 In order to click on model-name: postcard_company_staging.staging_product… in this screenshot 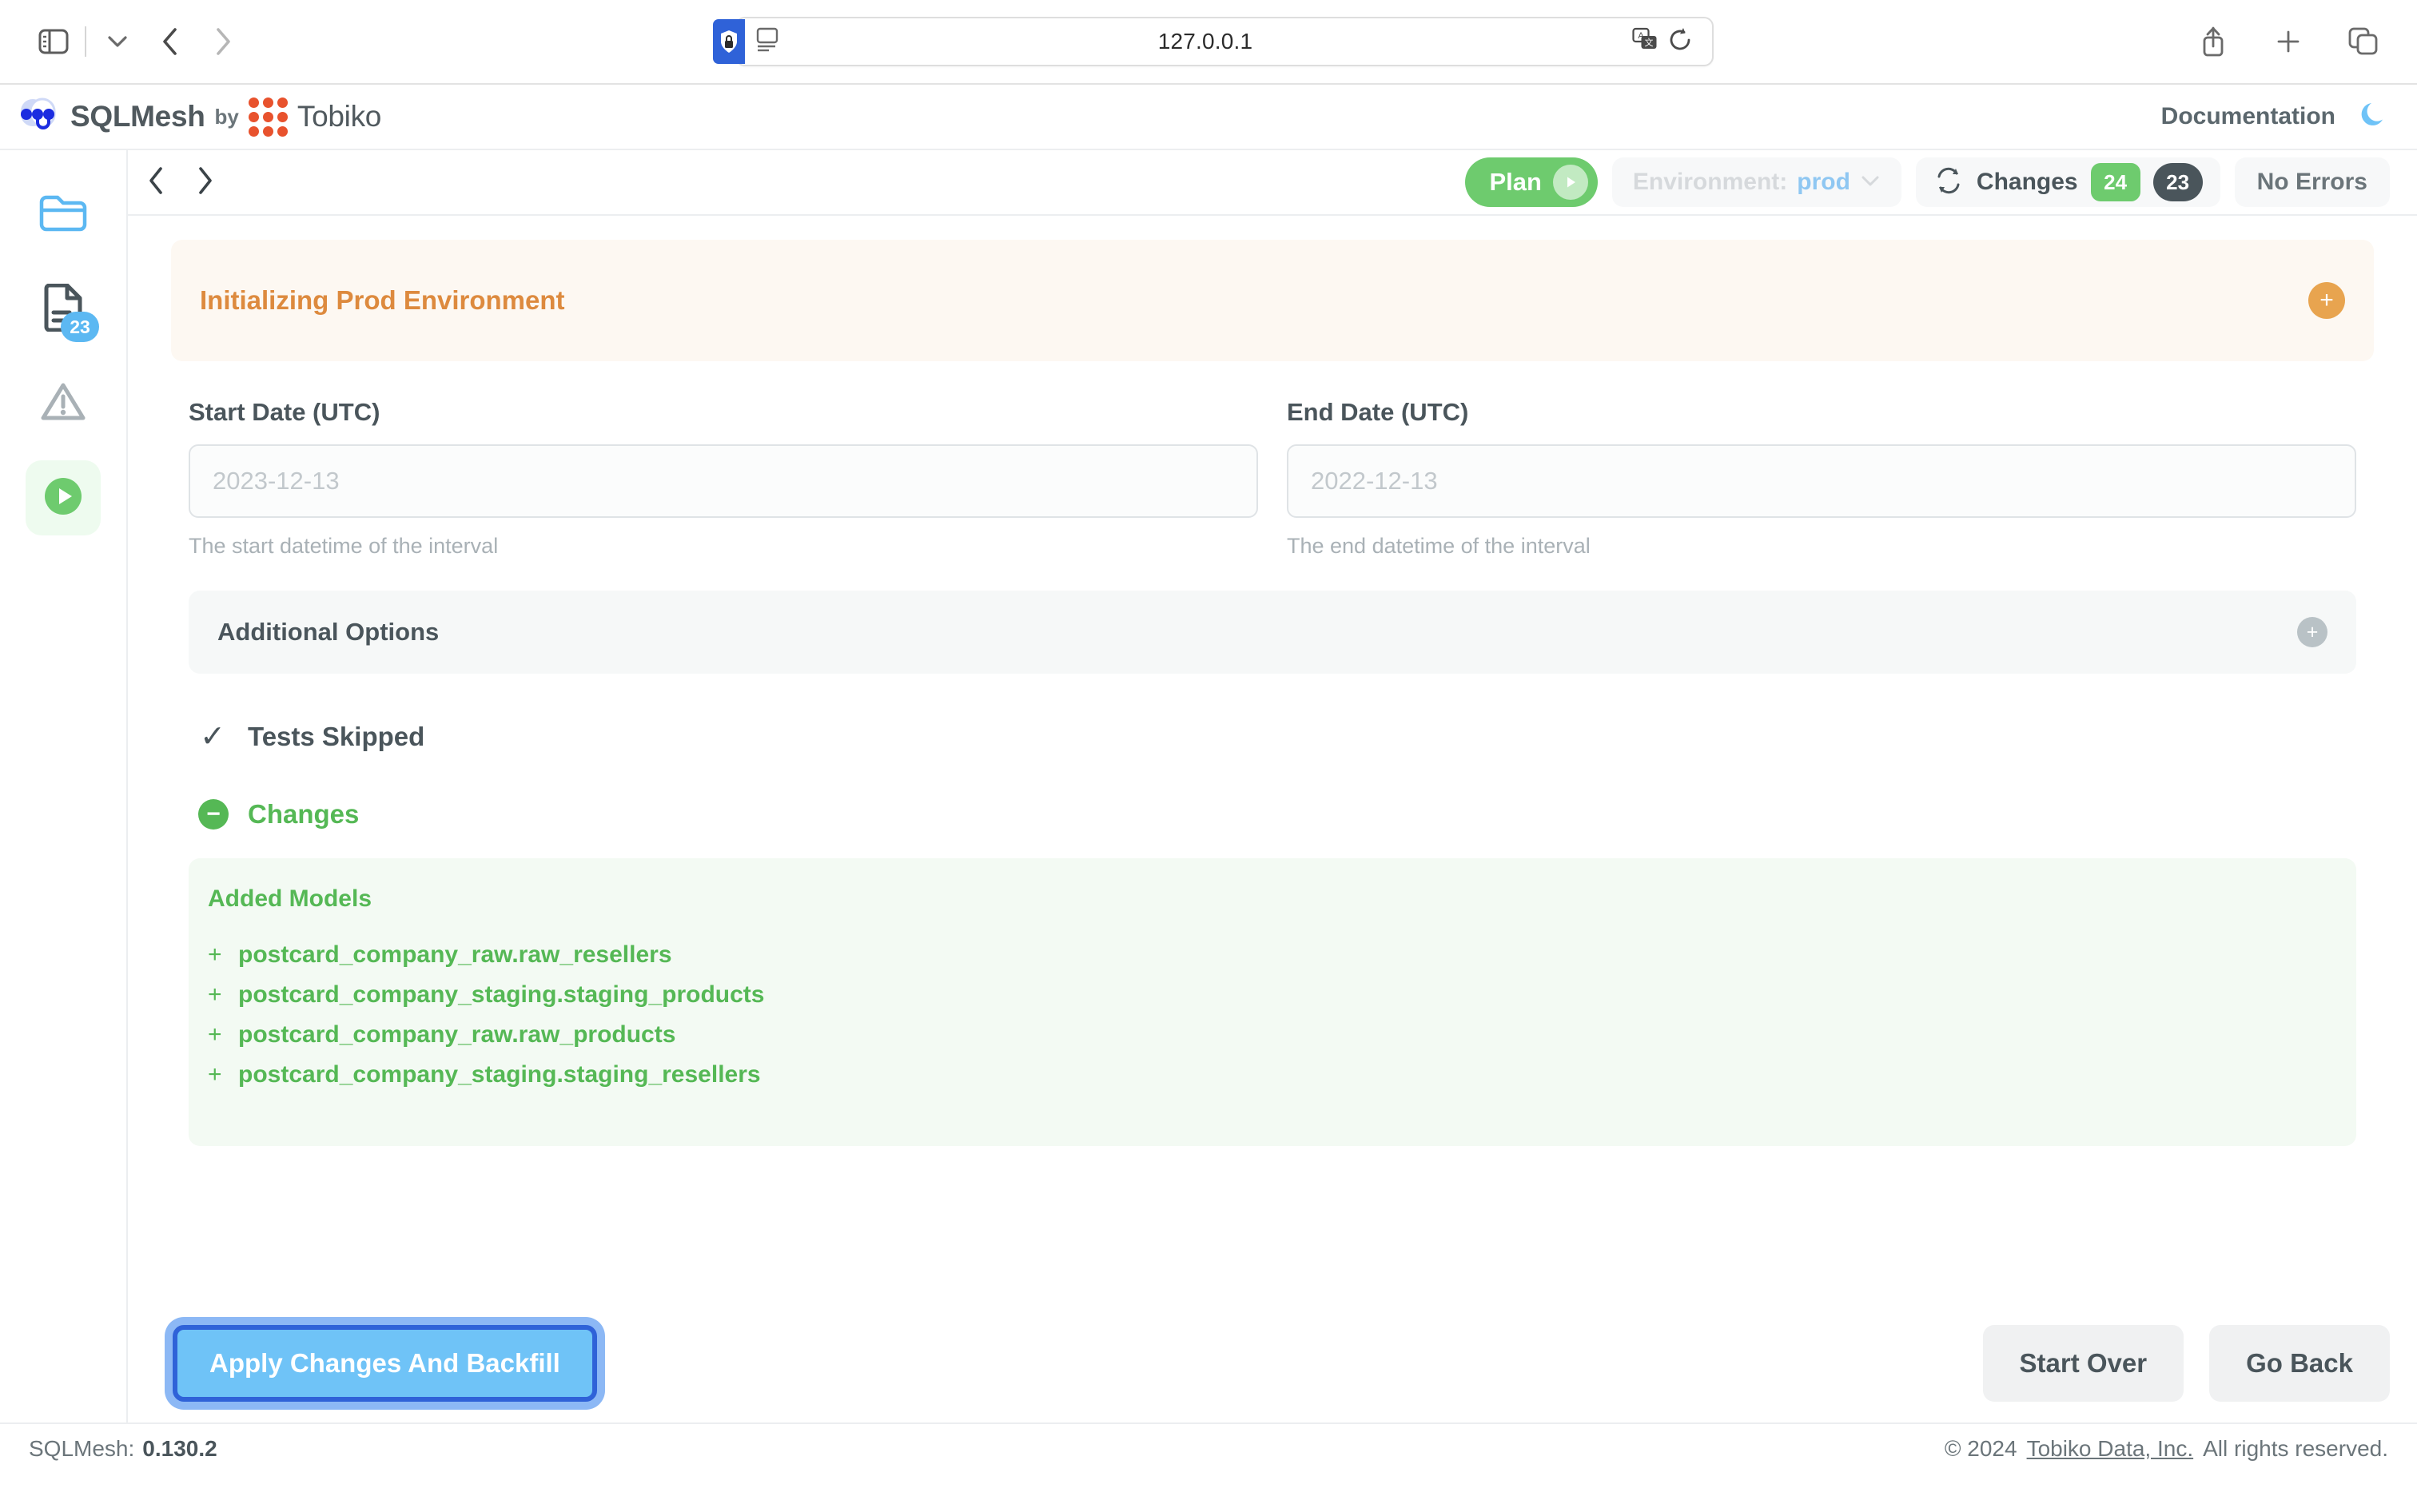, I will do `click(501, 994)`.